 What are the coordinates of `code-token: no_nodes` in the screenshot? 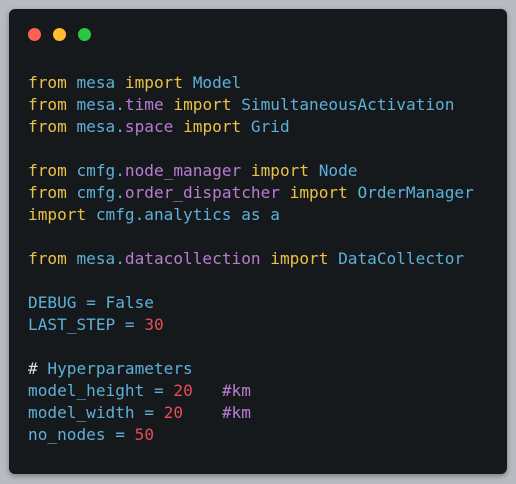 It's located at (72, 434).